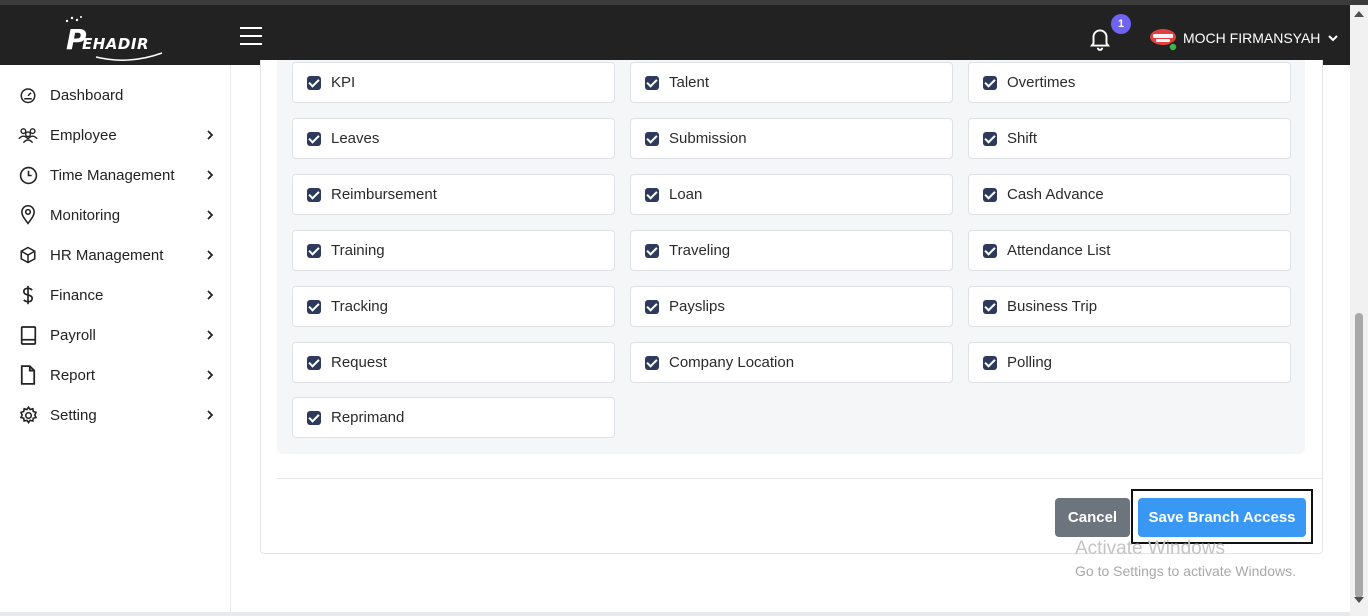  I want to click on save-branch-access-button: Save Branch Access, so click(1222, 517).